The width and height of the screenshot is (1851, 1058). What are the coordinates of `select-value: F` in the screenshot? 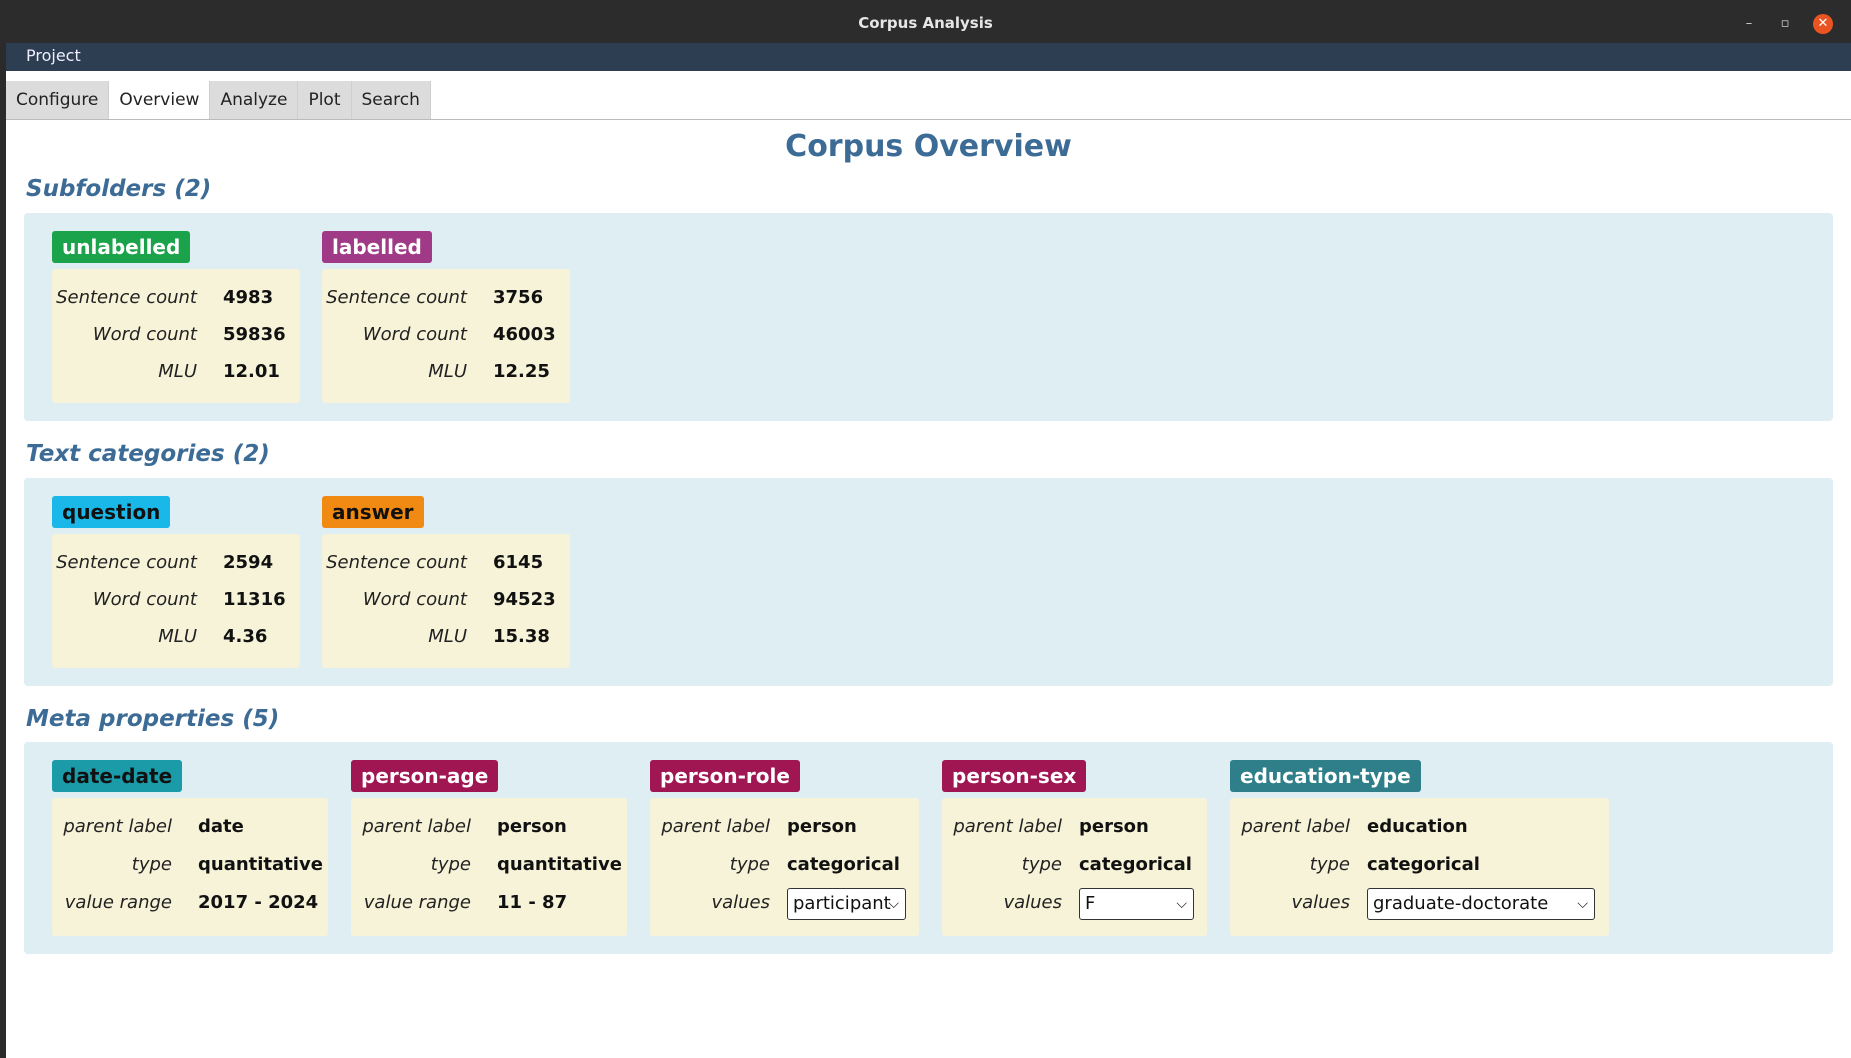 It's located at (1090, 903).